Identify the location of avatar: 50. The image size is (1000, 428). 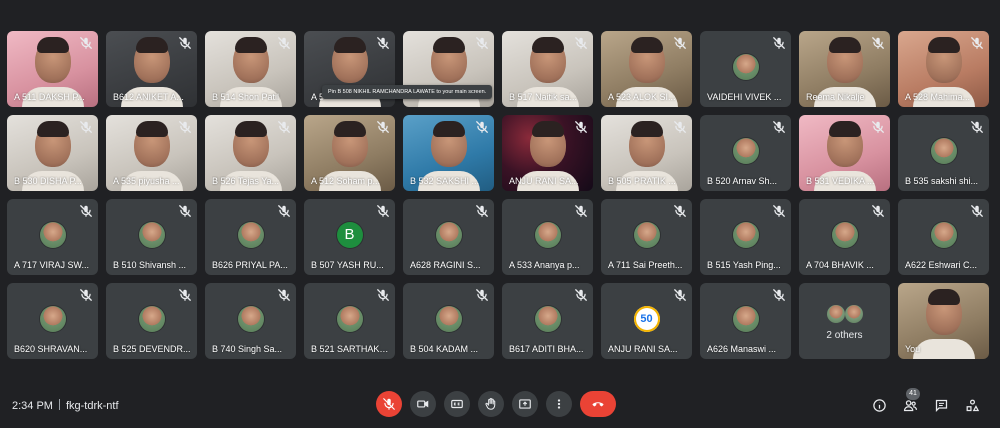
(646, 319).